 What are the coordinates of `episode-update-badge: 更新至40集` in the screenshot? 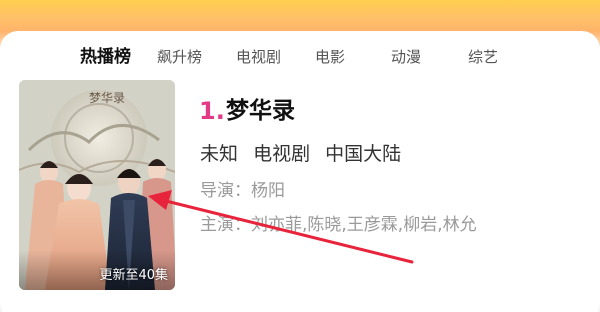 It's located at (133, 275).